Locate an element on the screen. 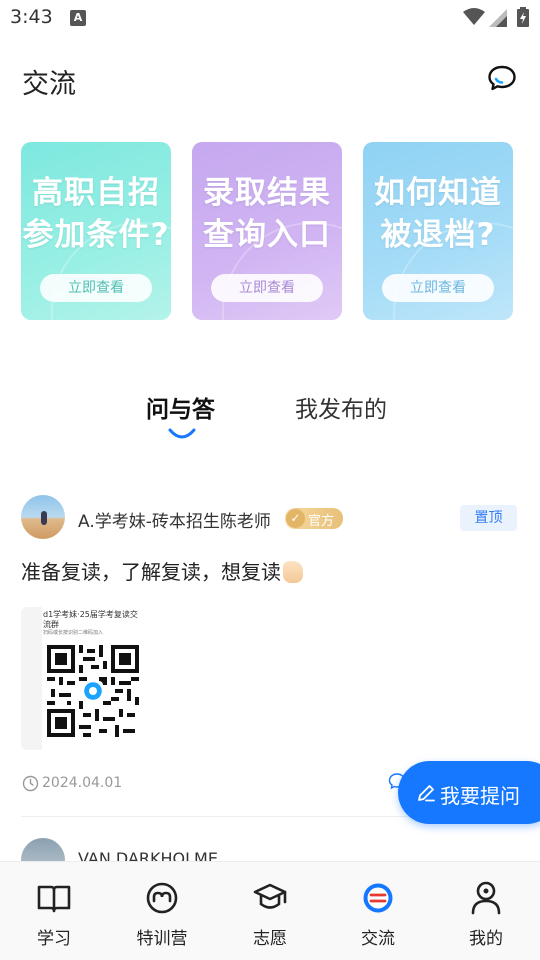 The image size is (540, 960). pointing-down-emoji-icon is located at coordinates (293, 572).